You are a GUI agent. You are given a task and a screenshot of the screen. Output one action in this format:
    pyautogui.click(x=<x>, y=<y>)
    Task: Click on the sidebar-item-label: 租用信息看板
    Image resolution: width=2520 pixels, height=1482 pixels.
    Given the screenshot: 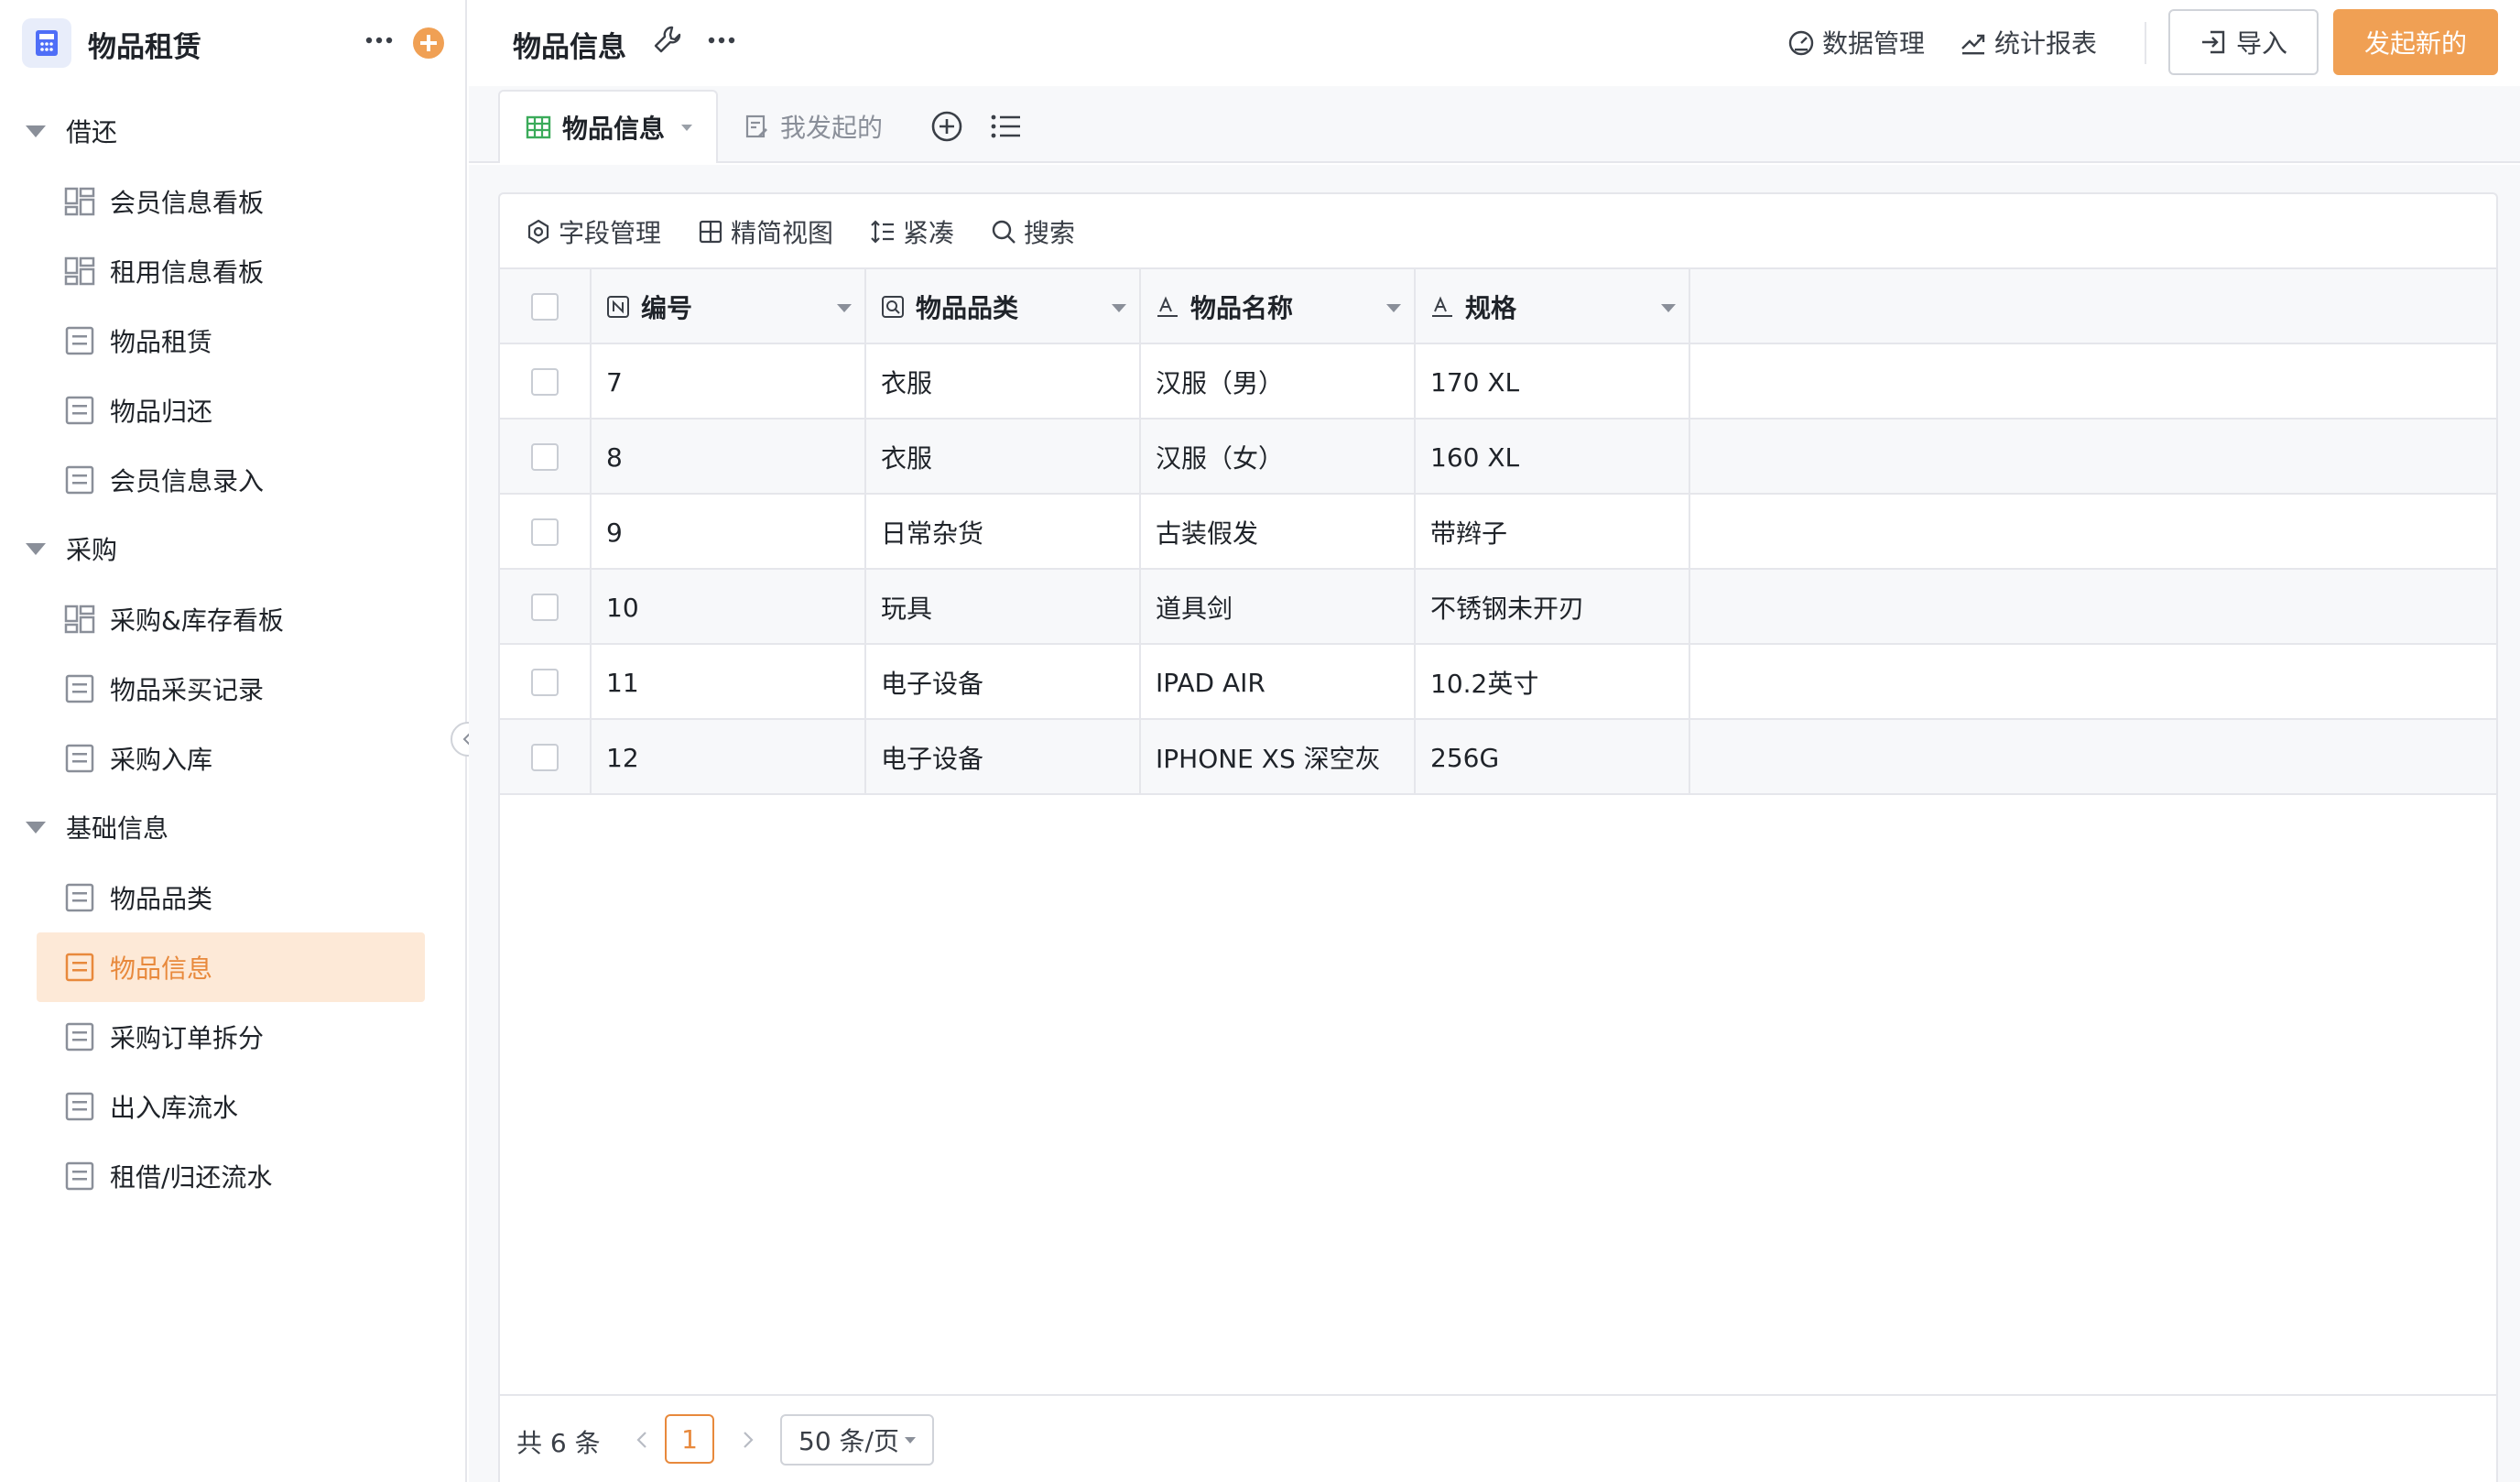 What is the action you would take?
    pyautogui.click(x=187, y=272)
    